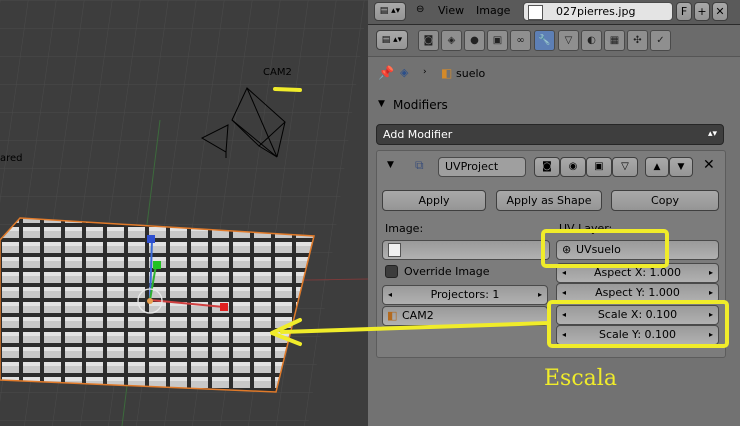  What do you see at coordinates (580, 378) in the screenshot?
I see `escala-annotation: Escala` at bounding box center [580, 378].